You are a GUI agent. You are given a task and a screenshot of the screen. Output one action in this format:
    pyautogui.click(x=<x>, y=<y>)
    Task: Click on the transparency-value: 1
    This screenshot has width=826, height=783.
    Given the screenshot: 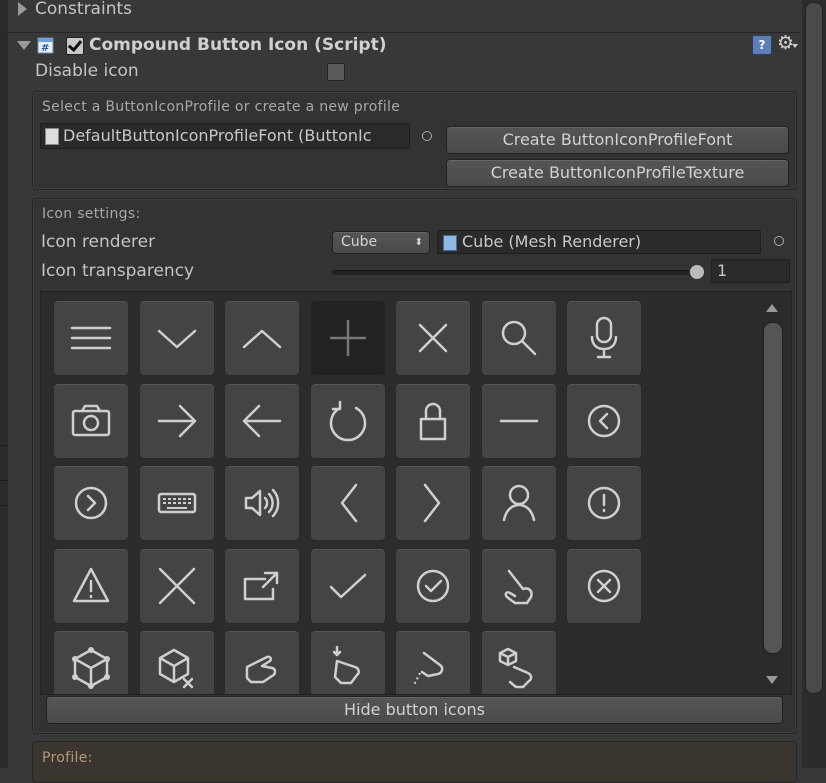 What is the action you would take?
    pyautogui.click(x=722, y=270)
    